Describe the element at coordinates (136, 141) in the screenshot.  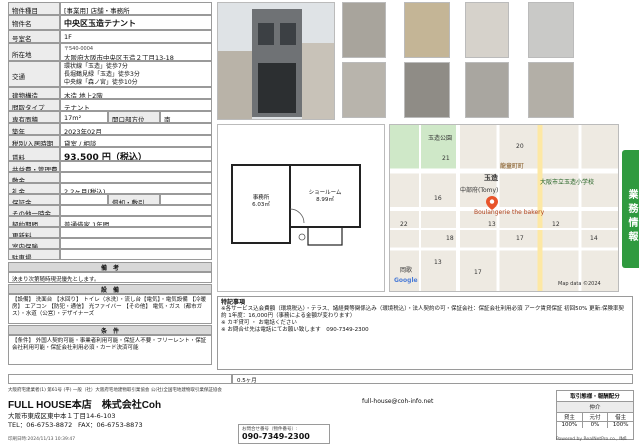
I see `tax-value: 貸室 / 相談` at that location.